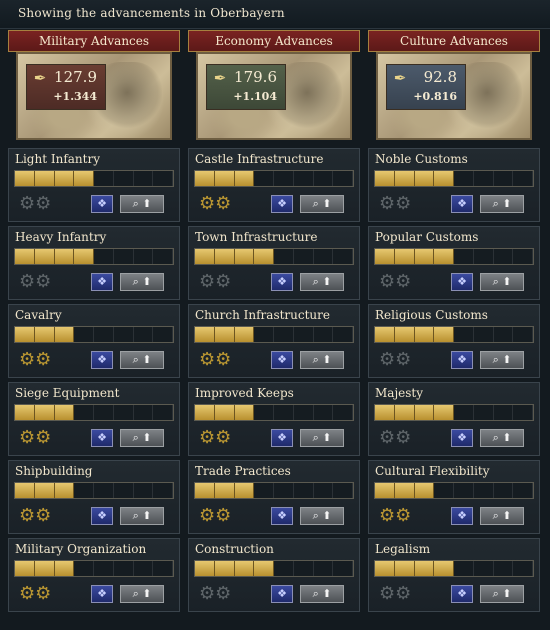 Image resolution: width=550 pixels, height=630 pixels. Describe the element at coordinates (94, 419) in the screenshot. I see `tech-card: Siege Equipment ⚙⚙ ❖ ⌕ ⬆` at that location.